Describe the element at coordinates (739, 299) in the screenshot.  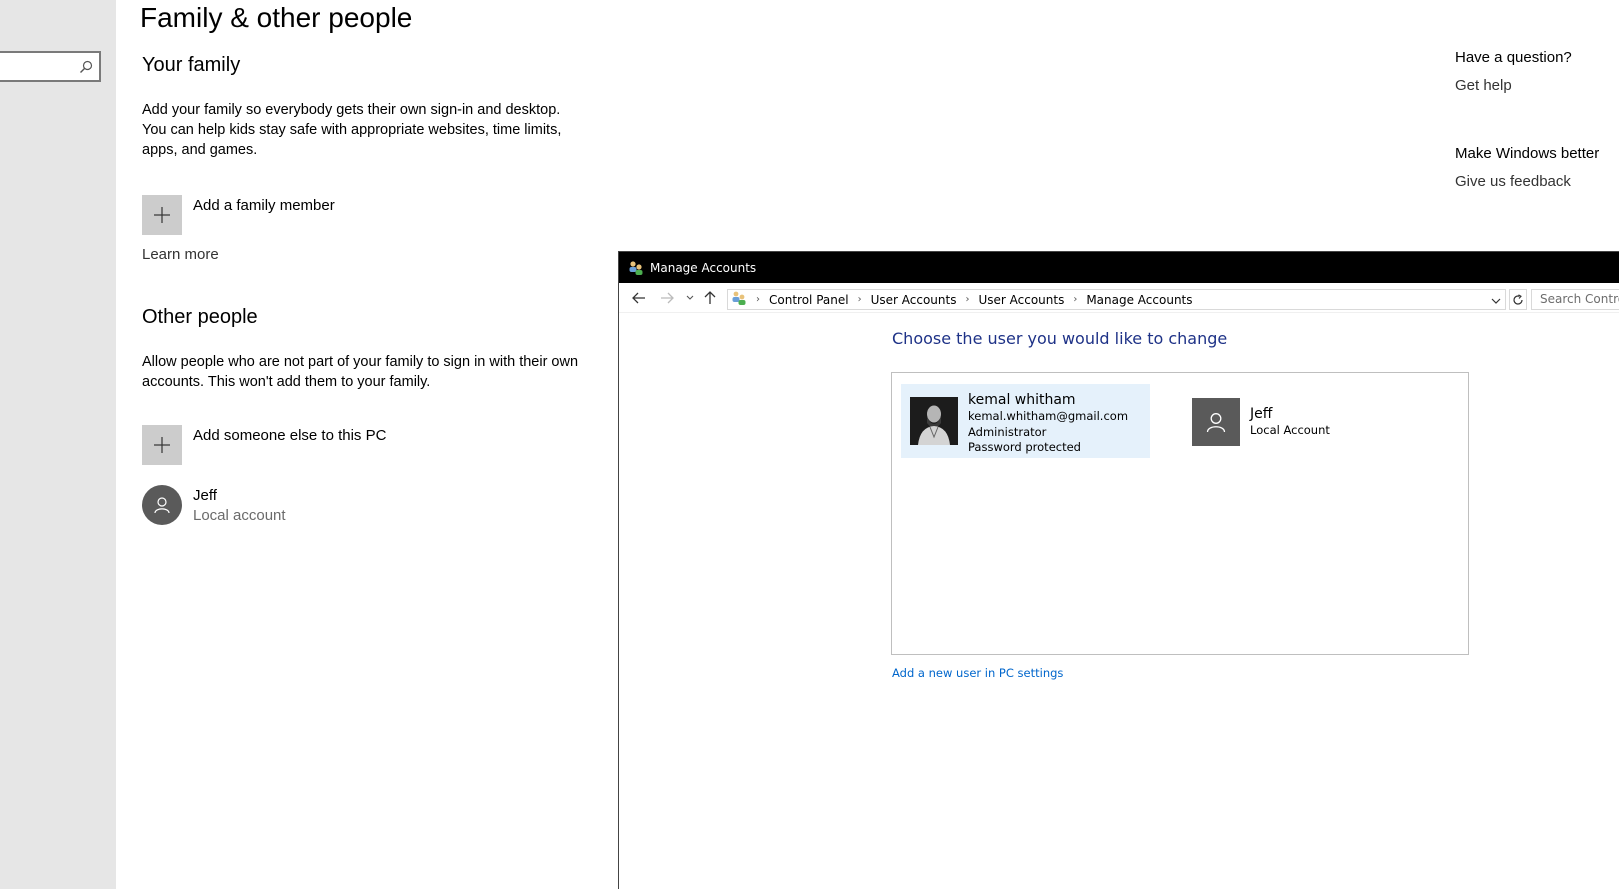
I see `control-panel-icon` at that location.